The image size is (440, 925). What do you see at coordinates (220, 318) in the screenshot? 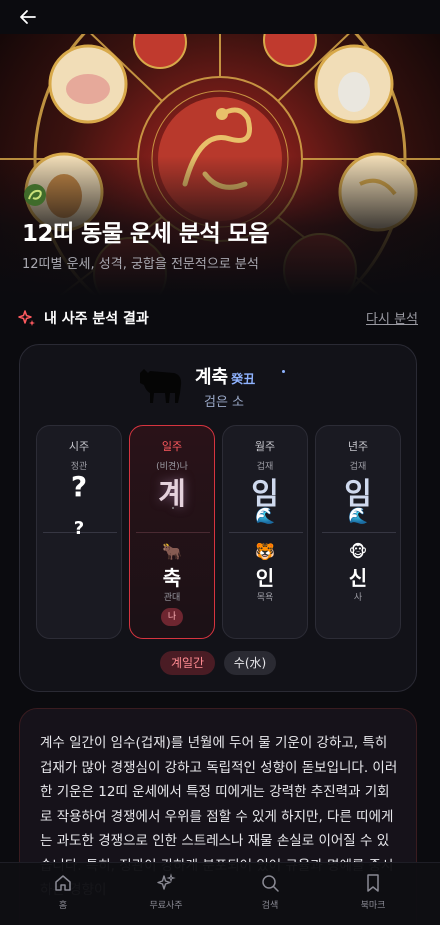
I see `section-header: 내 사주 분석 결과 다시 분석` at bounding box center [220, 318].